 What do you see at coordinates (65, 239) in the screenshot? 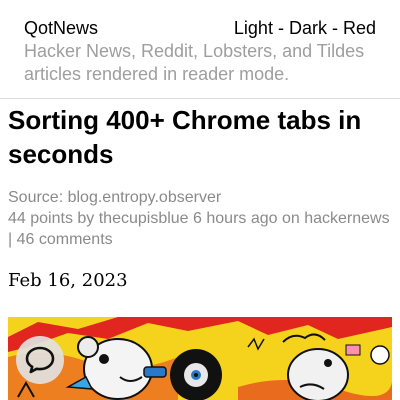
I see `comments-link: 46 comments` at bounding box center [65, 239].